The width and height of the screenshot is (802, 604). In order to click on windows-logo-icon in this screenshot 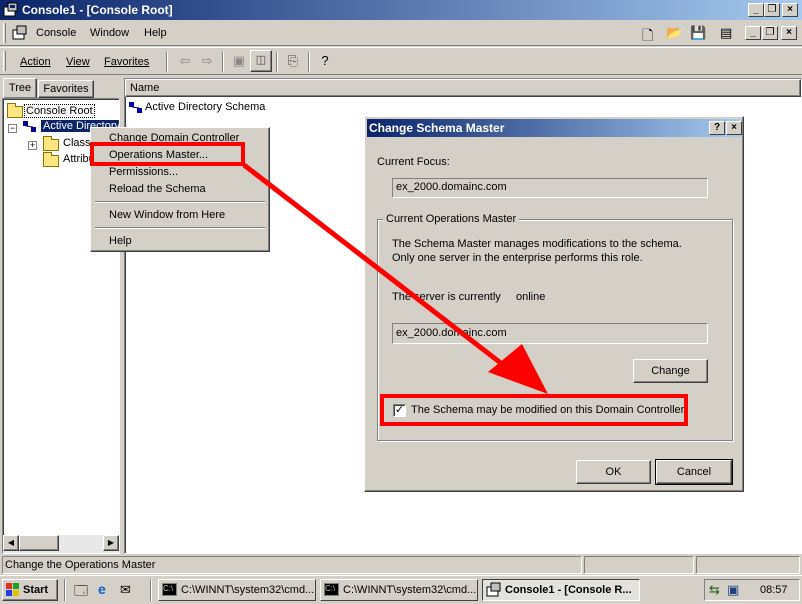, I will do `click(13, 590)`.